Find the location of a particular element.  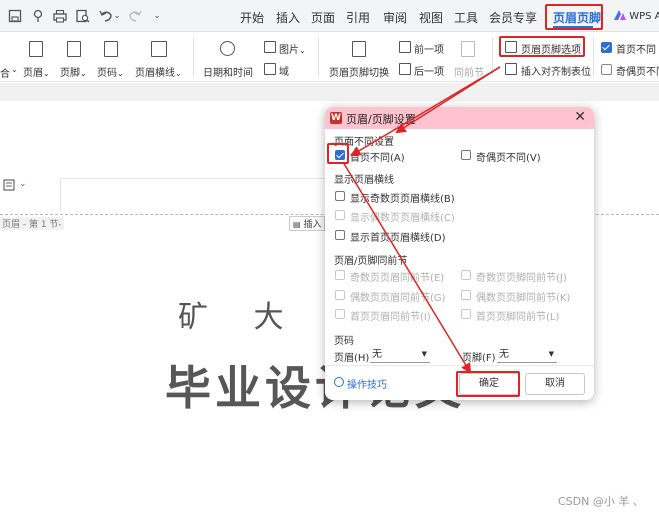

clock-icon is located at coordinates (227, 48).